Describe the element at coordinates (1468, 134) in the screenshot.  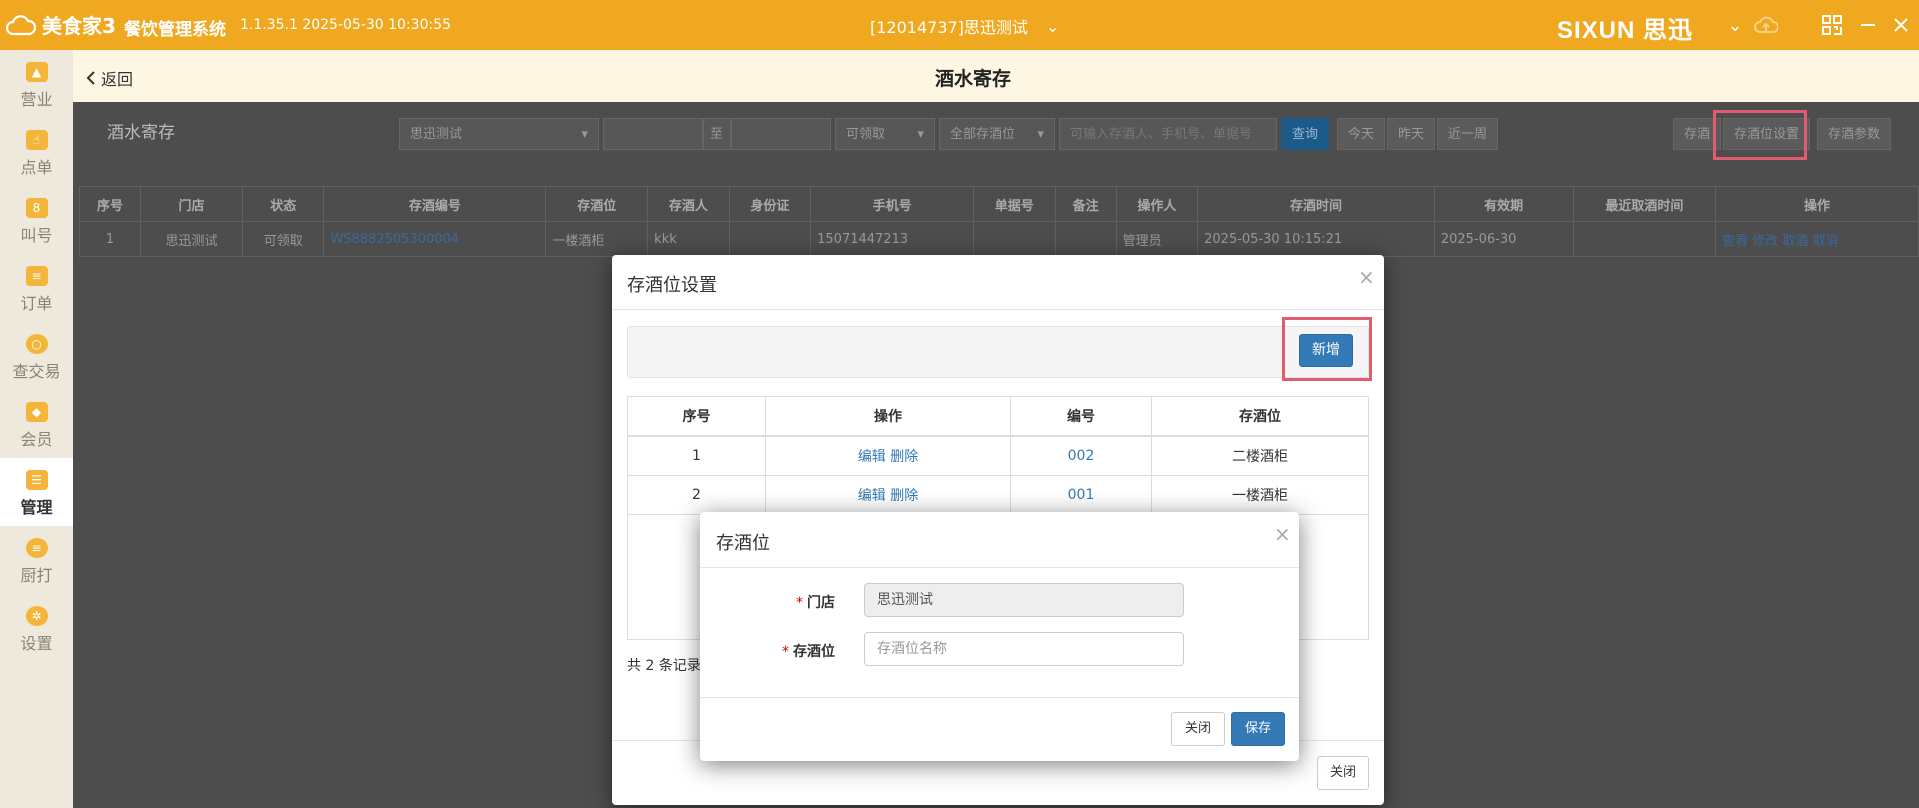
I see `last-week-button: 近一周` at that location.